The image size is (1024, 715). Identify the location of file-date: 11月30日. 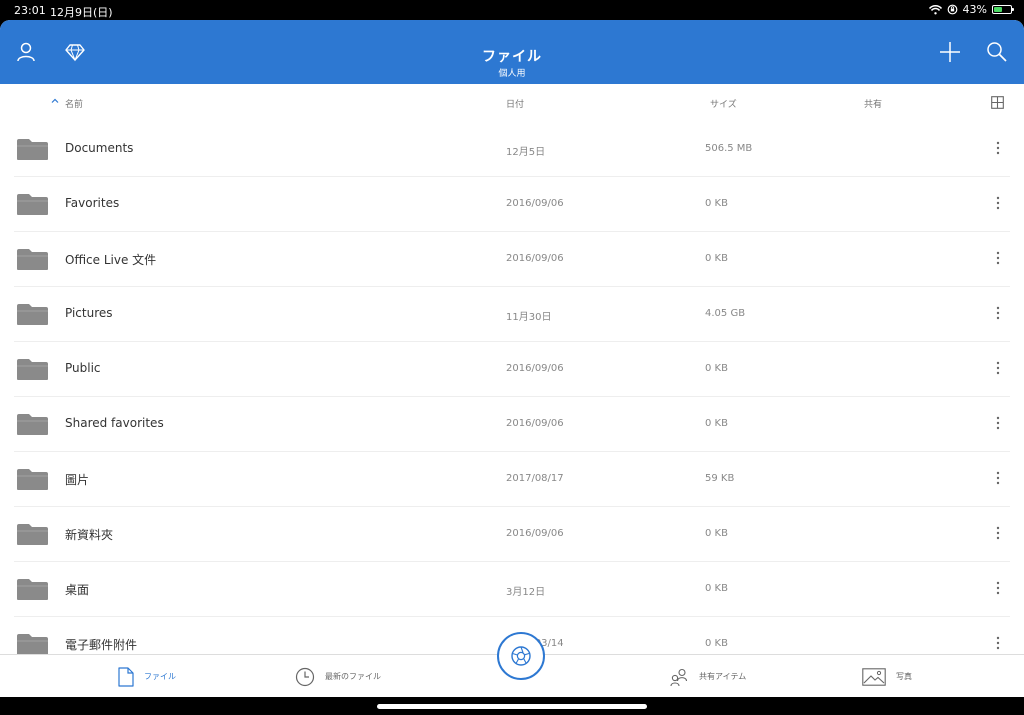
(529, 317).